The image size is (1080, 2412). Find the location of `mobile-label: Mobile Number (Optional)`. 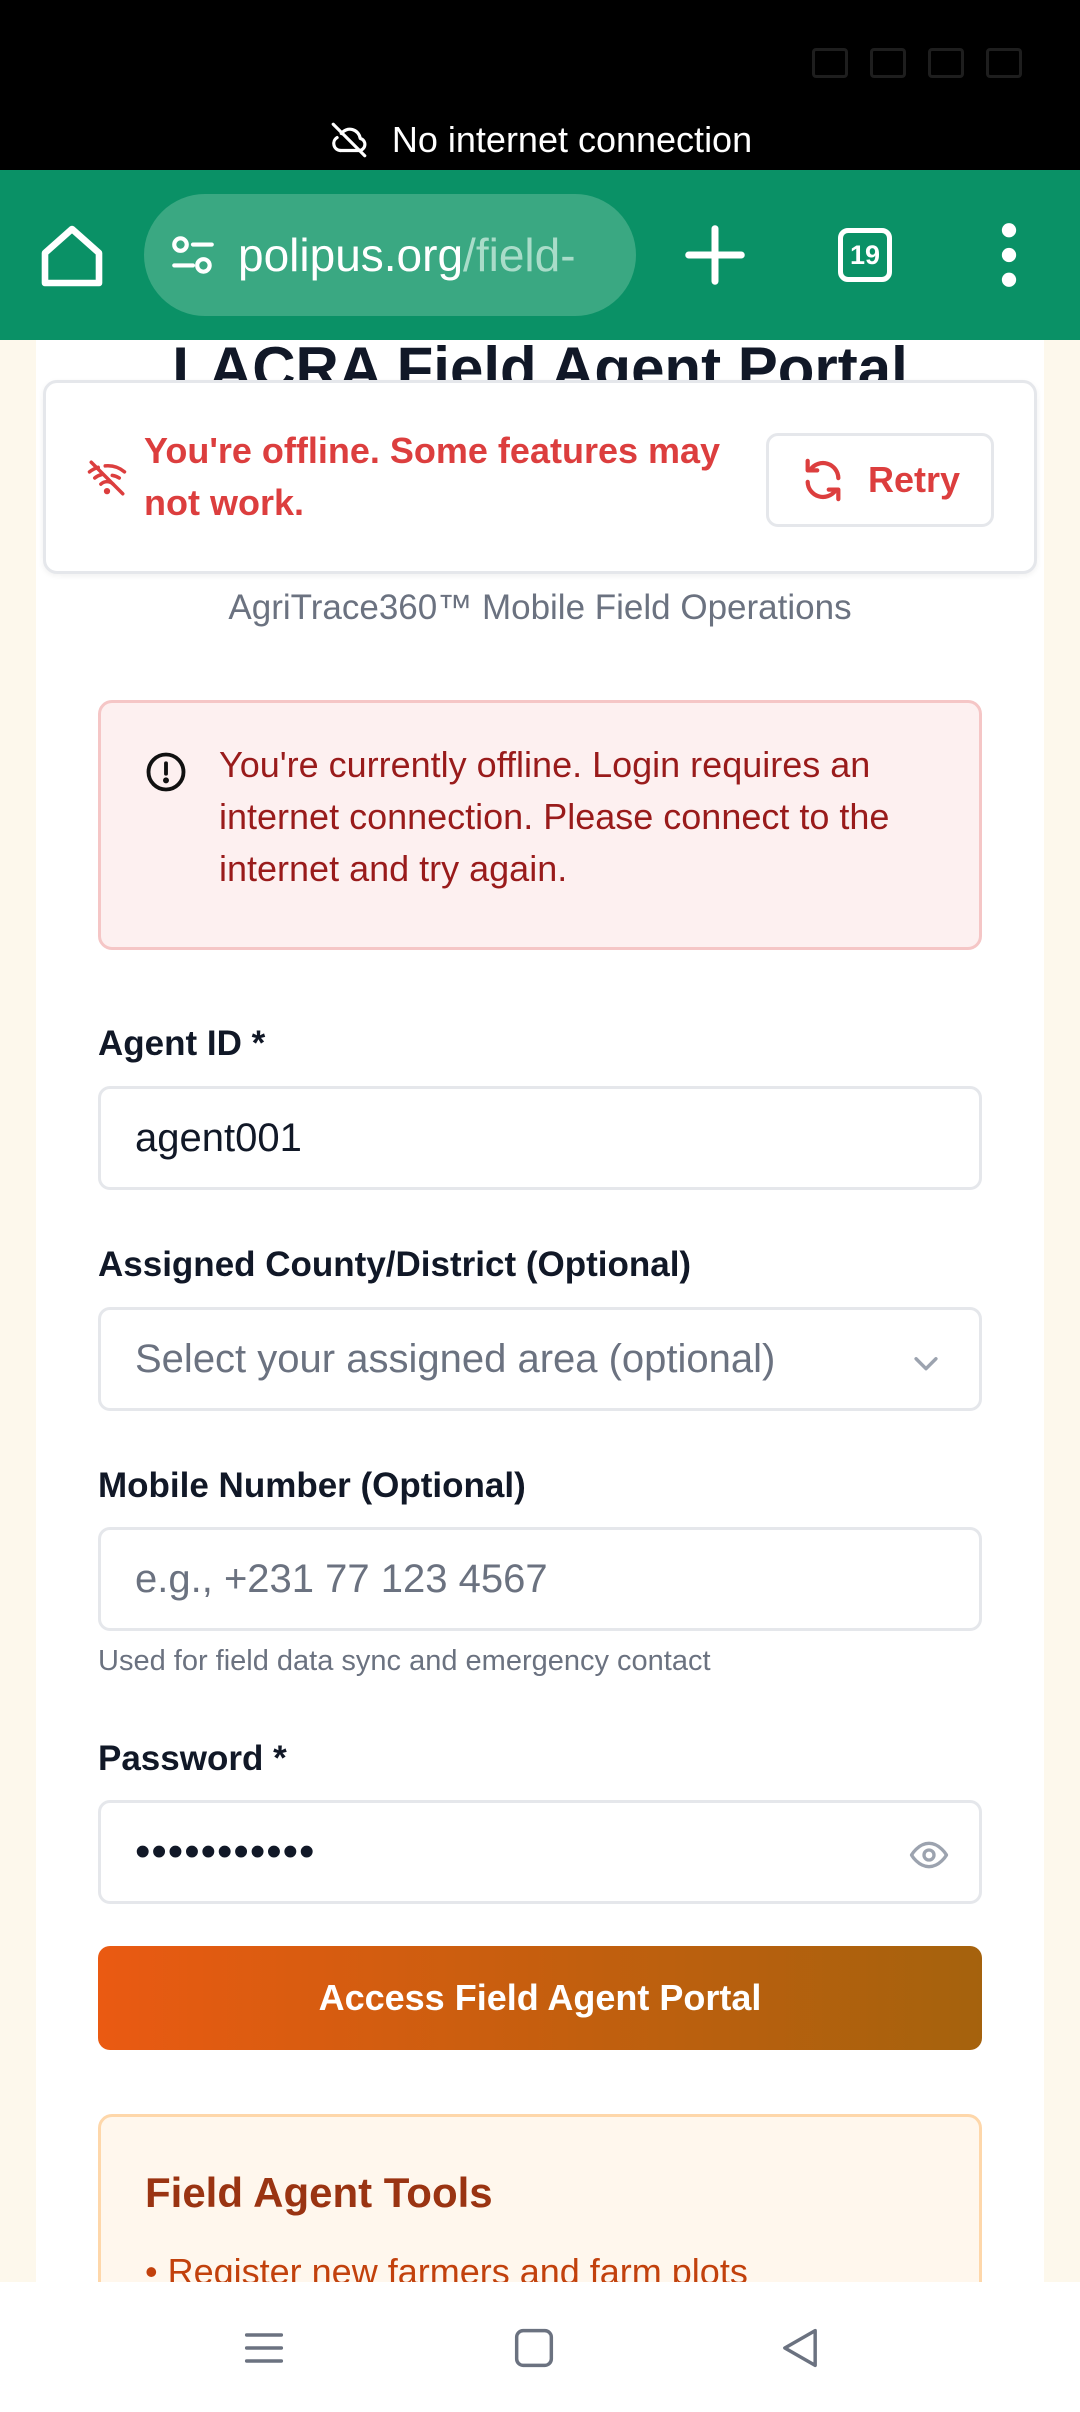

mobile-label: Mobile Number (Optional) is located at coordinates (312, 1485).